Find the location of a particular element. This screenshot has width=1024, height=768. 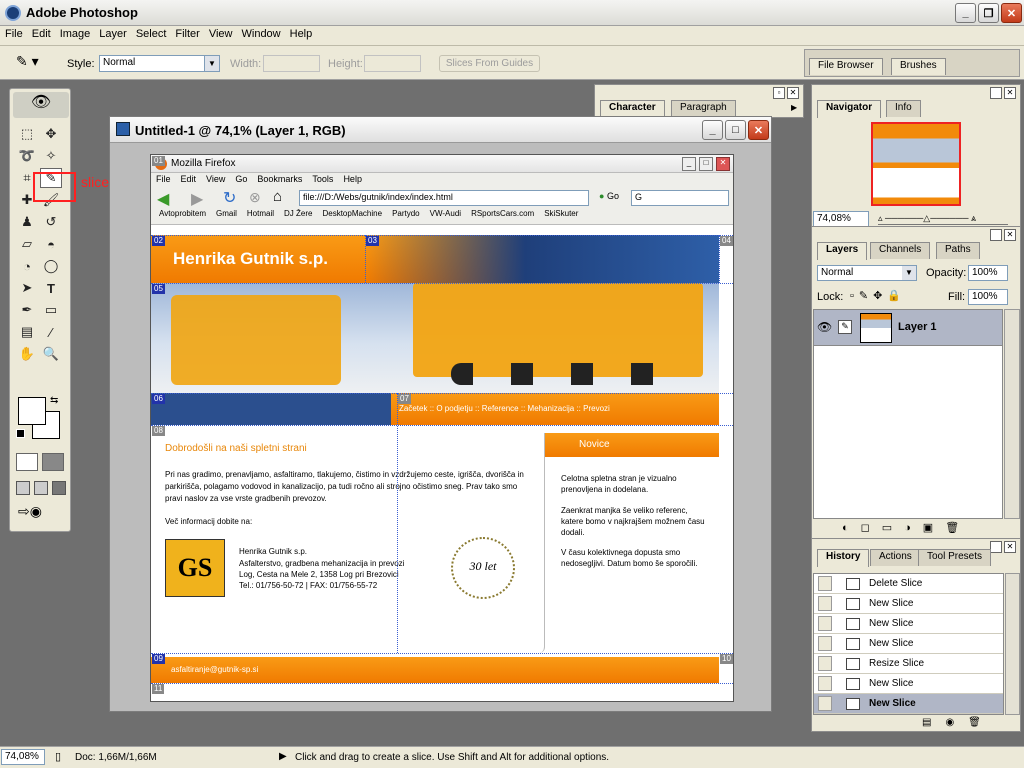

ff-menu-view: View is located at coordinates (215, 179).